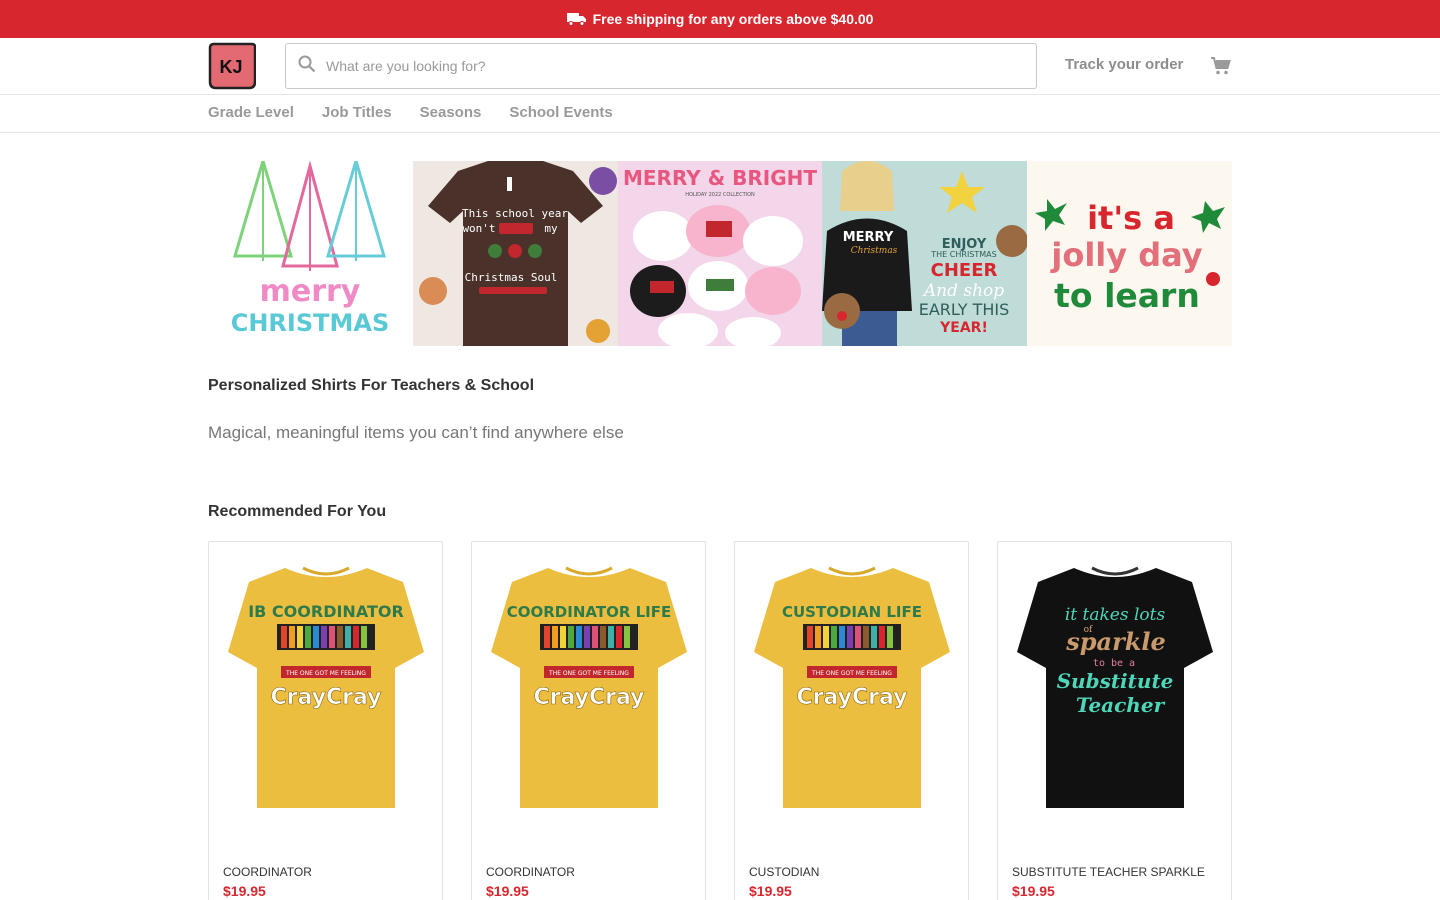  Describe the element at coordinates (964, 328) in the screenshot. I see `banner-4-line-8: YEAR!` at that location.